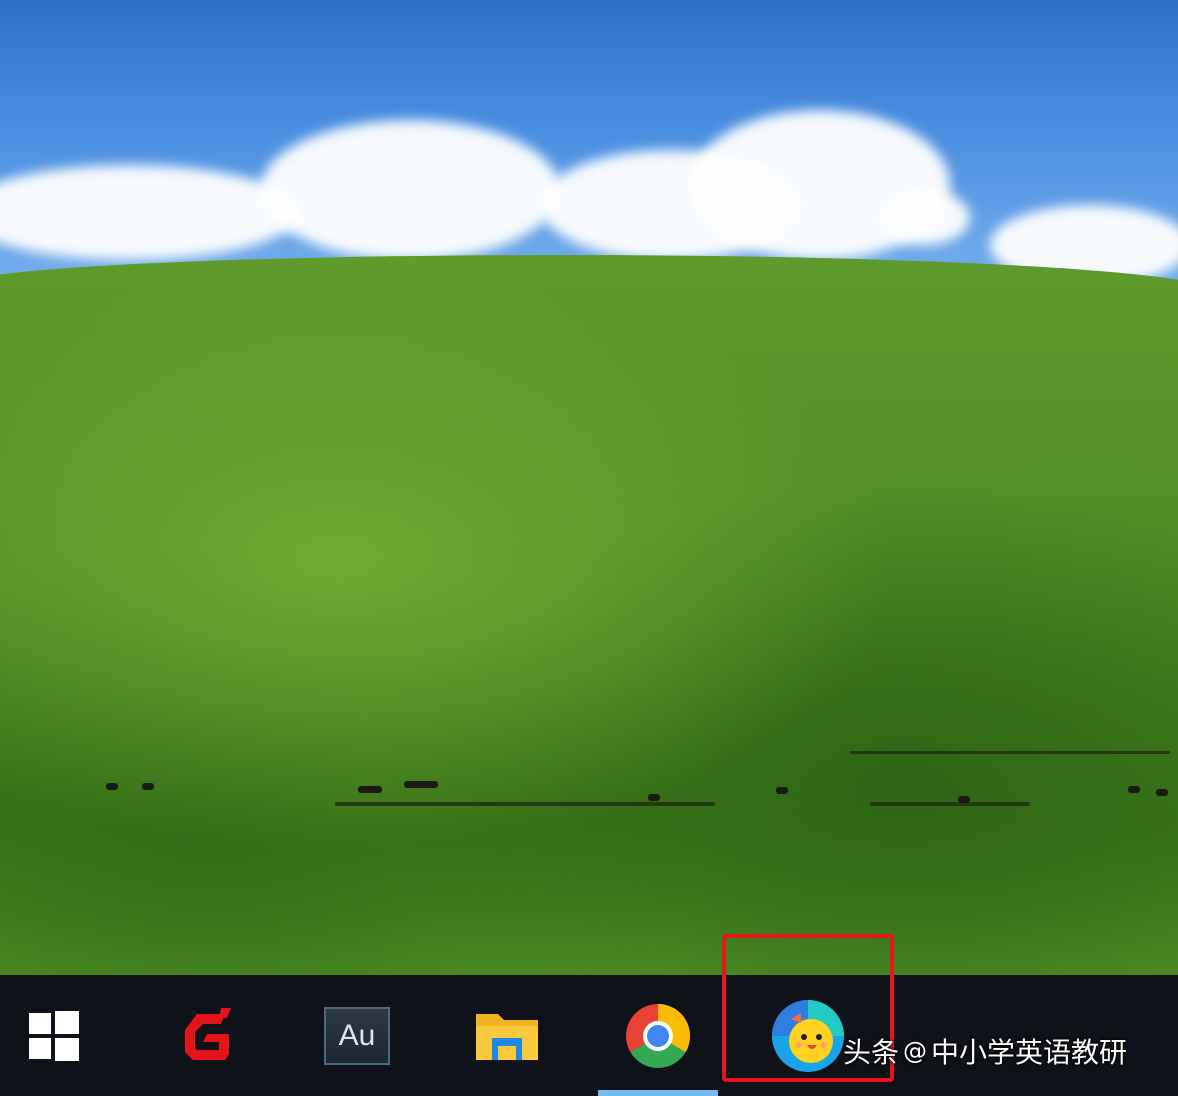 This screenshot has height=1096, width=1178. What do you see at coordinates (915, 1051) in the screenshot?
I see `watermark-at: @` at bounding box center [915, 1051].